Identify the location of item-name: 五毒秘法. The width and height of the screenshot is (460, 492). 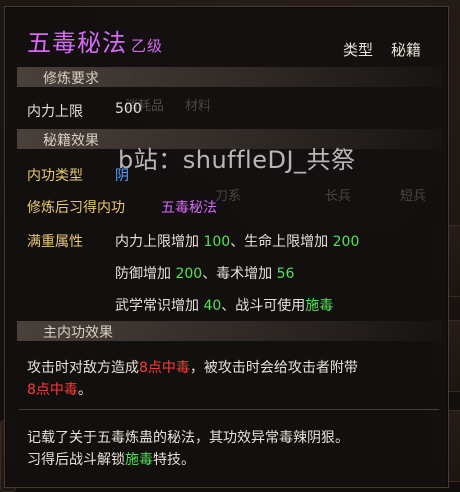
(77, 43).